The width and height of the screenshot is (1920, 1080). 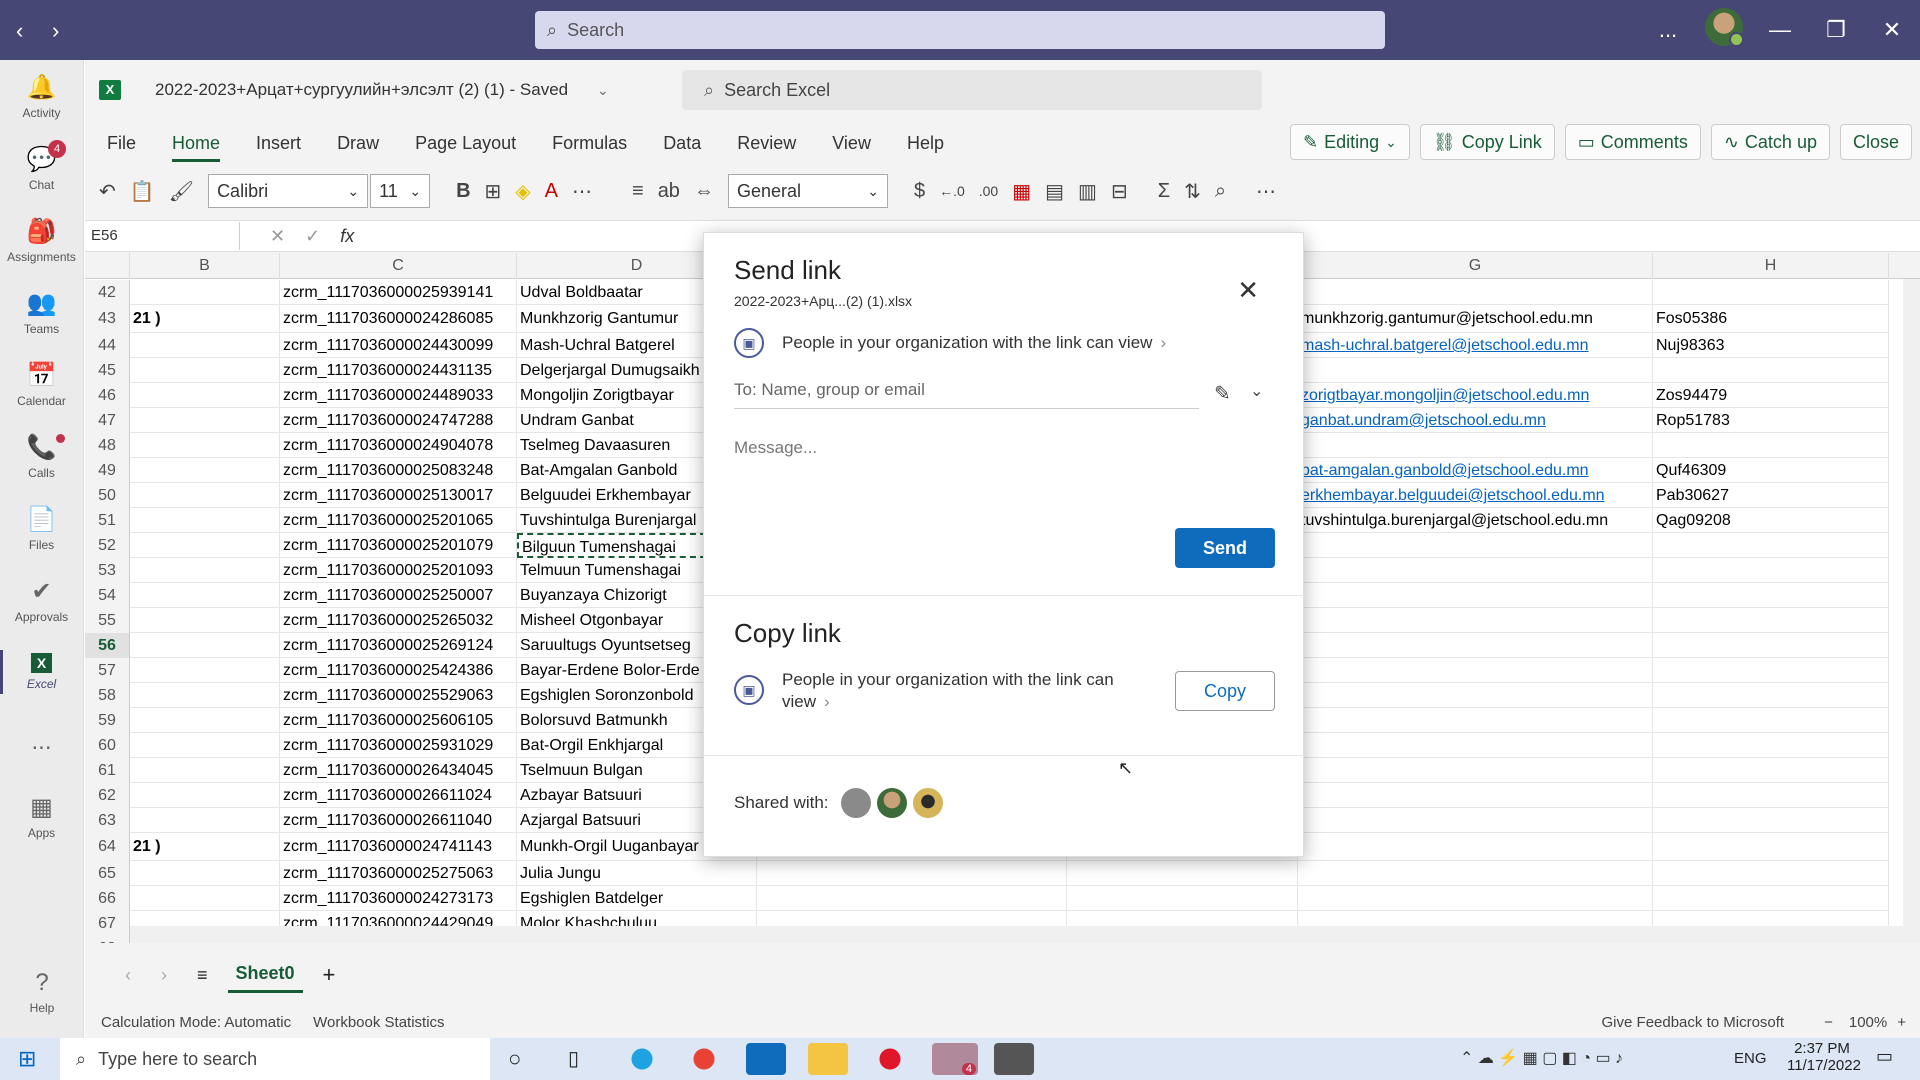 What do you see at coordinates (1350, 142) in the screenshot?
I see `editing-mode-button: ✎ Editing ⌄` at bounding box center [1350, 142].